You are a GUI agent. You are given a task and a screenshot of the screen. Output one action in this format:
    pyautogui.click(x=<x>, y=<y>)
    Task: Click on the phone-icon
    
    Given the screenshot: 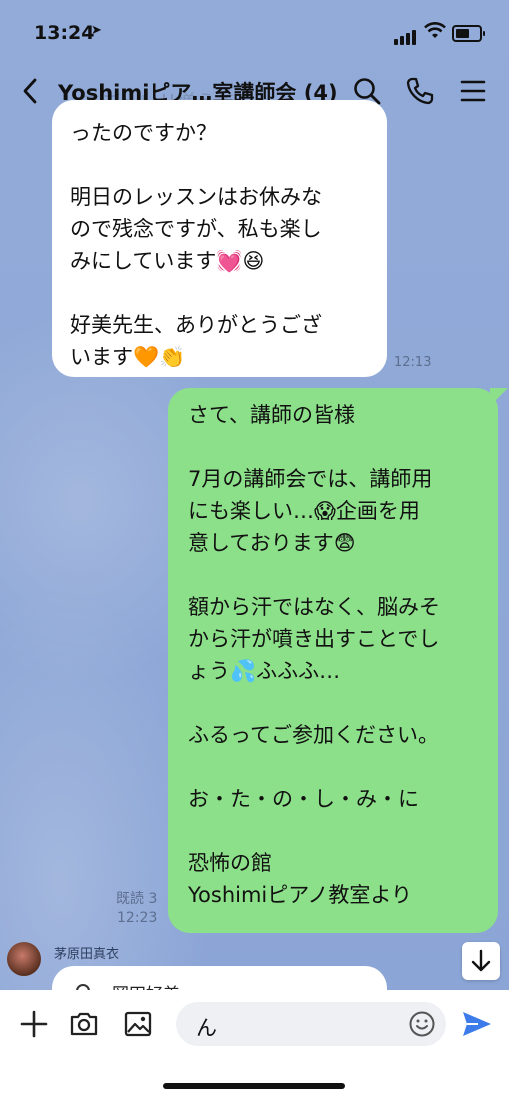 What is the action you would take?
    pyautogui.click(x=420, y=91)
    